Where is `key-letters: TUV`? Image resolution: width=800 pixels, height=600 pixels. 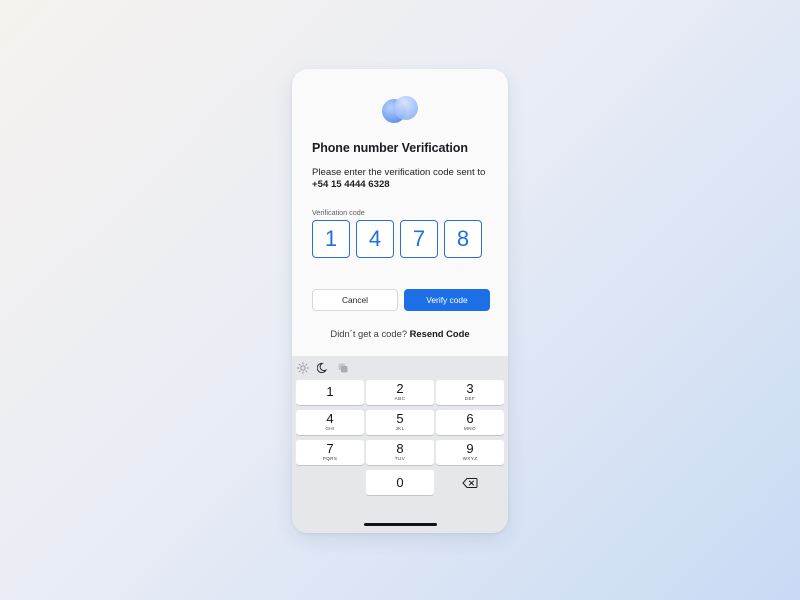
key-letters: TUV is located at coordinates (400, 458).